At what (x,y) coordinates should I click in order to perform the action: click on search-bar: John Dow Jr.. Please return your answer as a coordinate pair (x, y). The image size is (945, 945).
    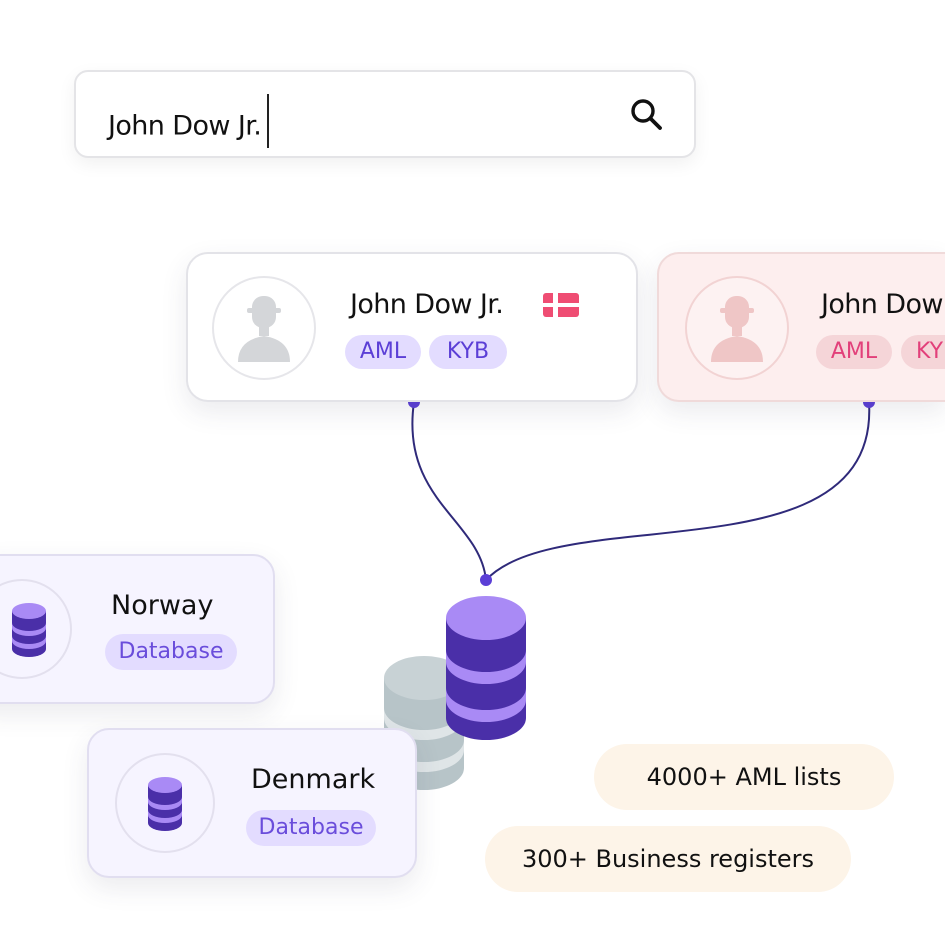
    Looking at the image, I should click on (385, 114).